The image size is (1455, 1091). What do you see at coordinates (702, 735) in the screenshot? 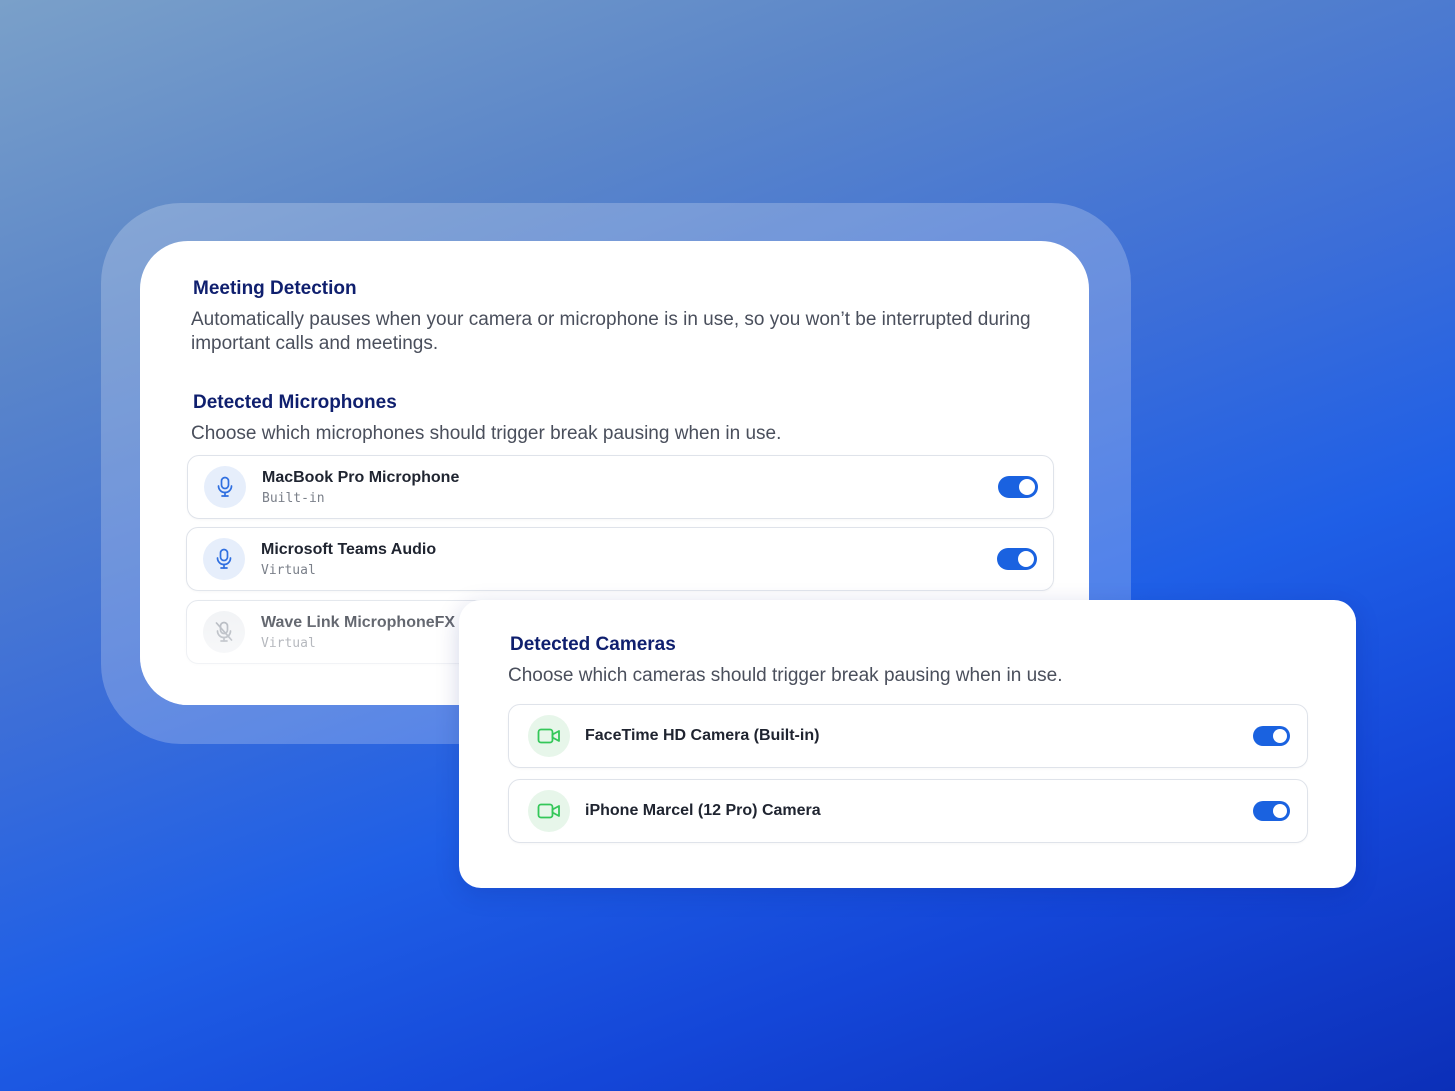
I see `camera-name: FaceTime HD Camera (Built-in)` at bounding box center [702, 735].